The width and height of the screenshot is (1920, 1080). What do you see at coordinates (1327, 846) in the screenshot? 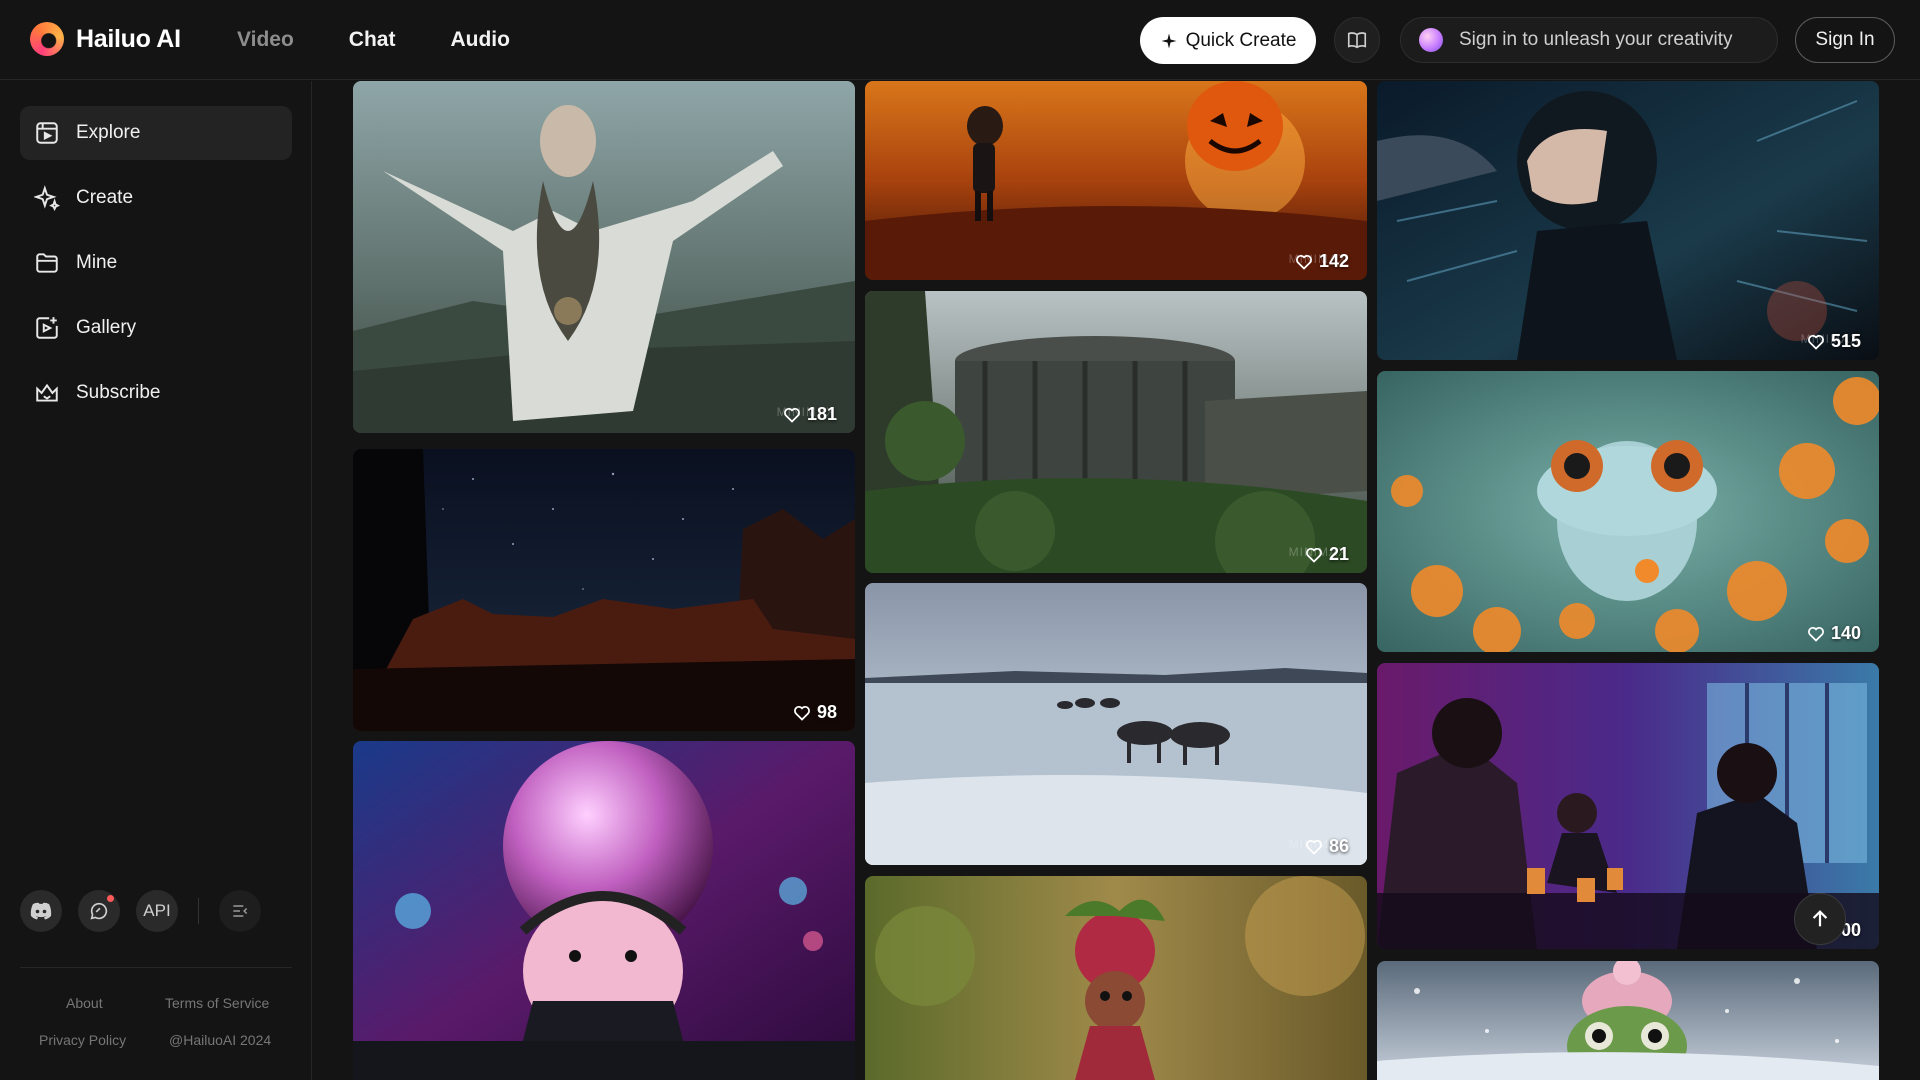
I see `like-counter: 86` at bounding box center [1327, 846].